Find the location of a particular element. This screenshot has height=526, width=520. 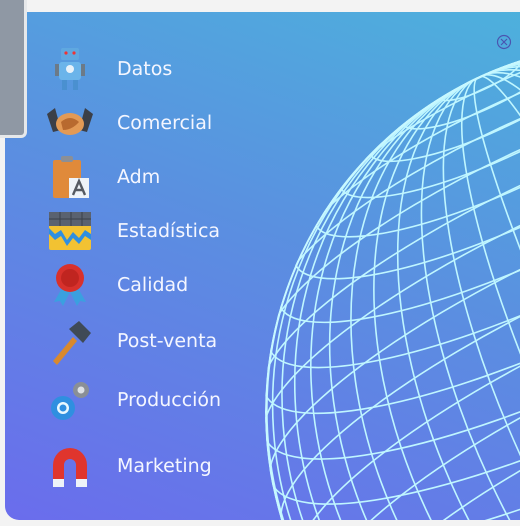

menu-item: Datos is located at coordinates (108, 69).